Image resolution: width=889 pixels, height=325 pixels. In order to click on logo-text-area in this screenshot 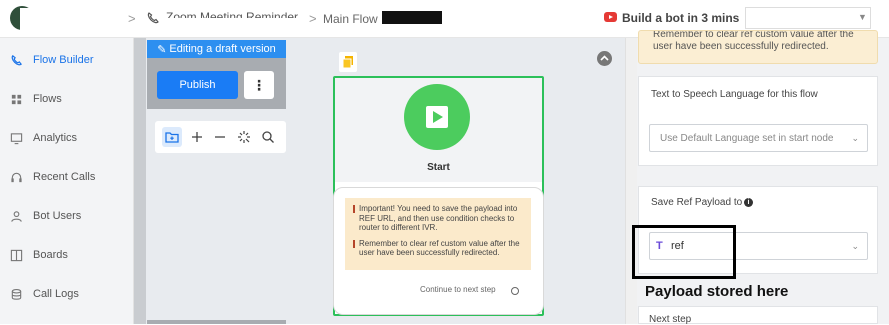, I will do `click(68, 19)`.